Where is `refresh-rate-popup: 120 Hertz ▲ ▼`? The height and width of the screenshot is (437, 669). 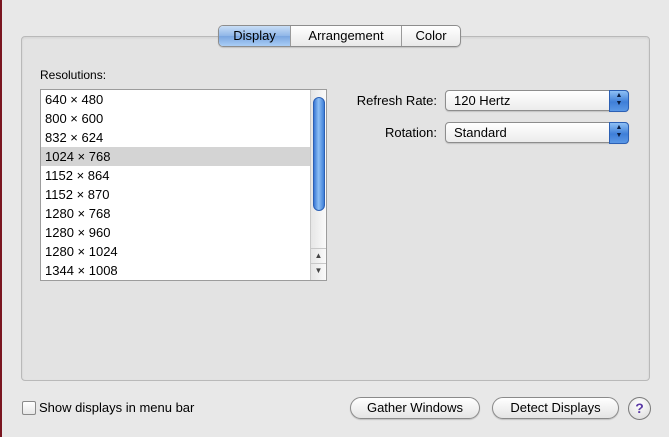
refresh-rate-popup: 120 Hertz ▲ ▼ is located at coordinates (537, 101).